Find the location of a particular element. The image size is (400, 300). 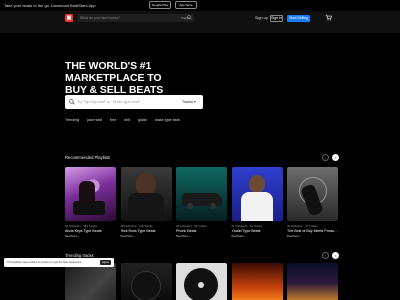

trending-tag: guitar is located at coordinates (142, 120).